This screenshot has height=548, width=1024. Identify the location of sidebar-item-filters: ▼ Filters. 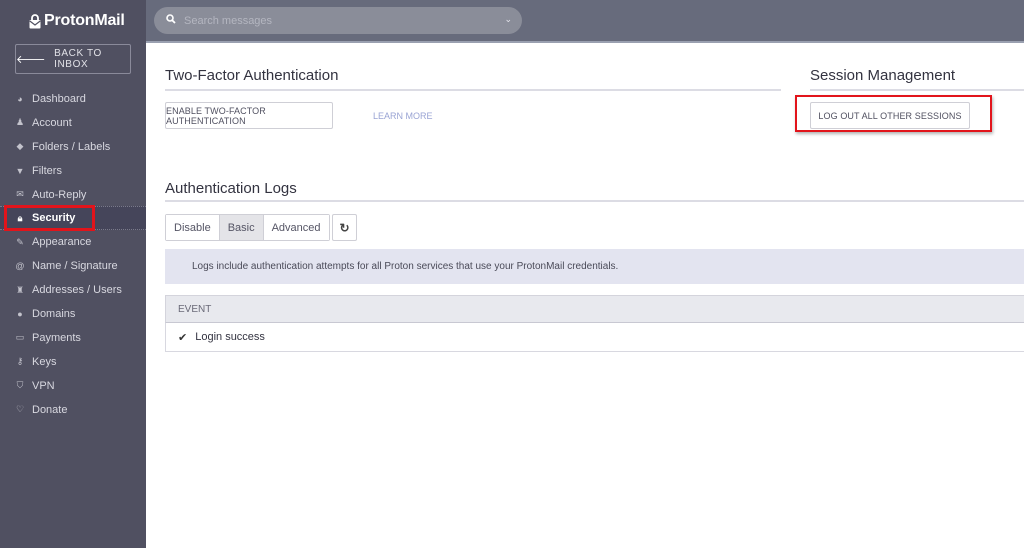
(73, 171).